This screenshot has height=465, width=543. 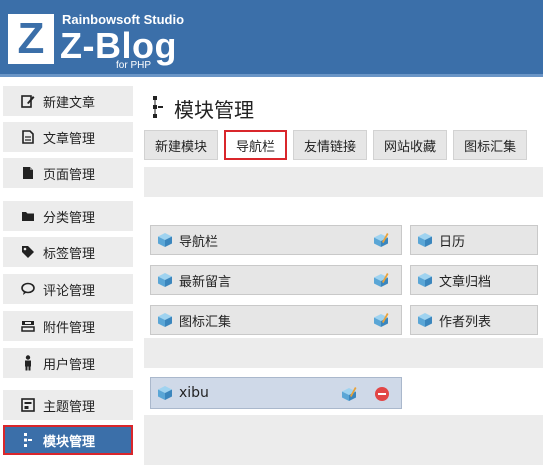 I want to click on page-title-row: 模块管理, so click(x=203, y=108).